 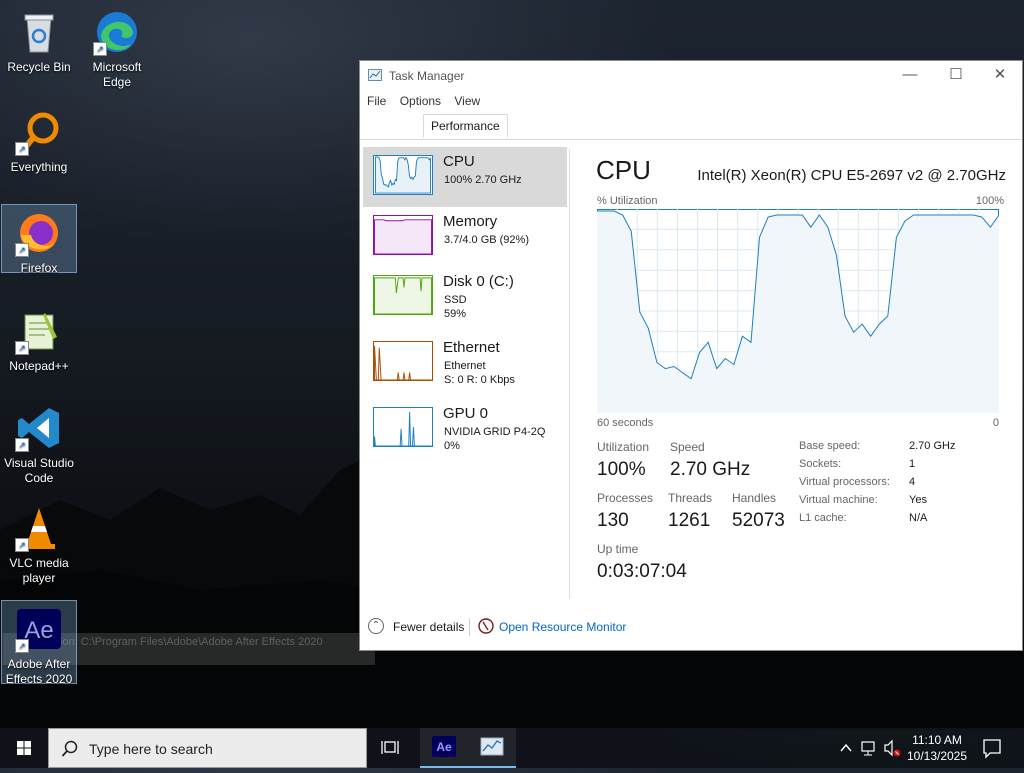 What do you see at coordinates (623, 170) in the screenshot?
I see `cpu-title: CPU` at bounding box center [623, 170].